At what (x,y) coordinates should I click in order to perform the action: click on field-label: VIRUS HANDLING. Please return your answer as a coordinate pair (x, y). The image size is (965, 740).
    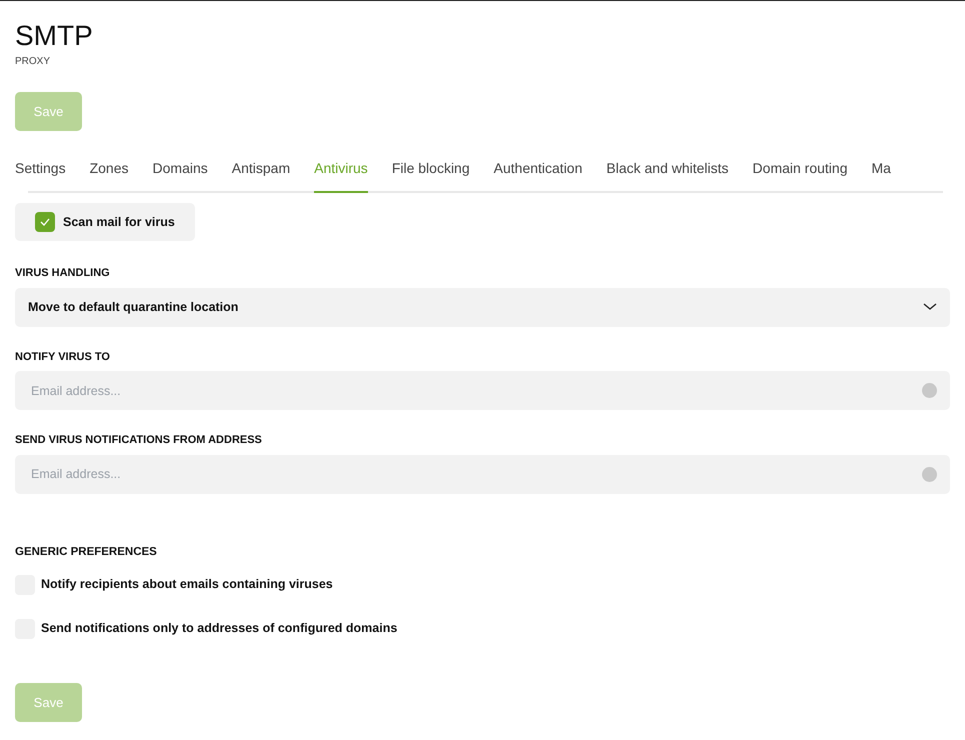
    Looking at the image, I should click on (63, 273).